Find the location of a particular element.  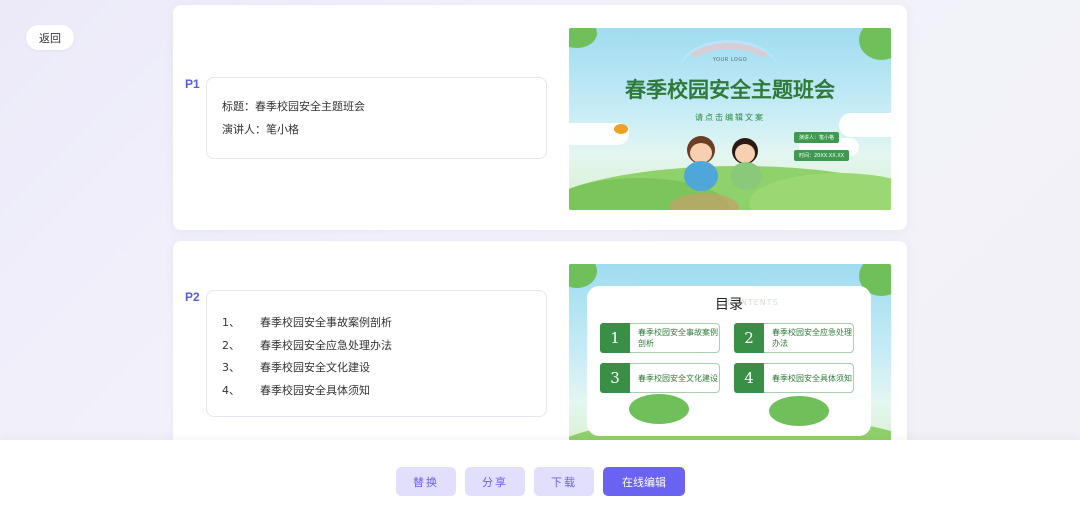

slide-title: 春季校园安全主题班会 is located at coordinates (730, 89).